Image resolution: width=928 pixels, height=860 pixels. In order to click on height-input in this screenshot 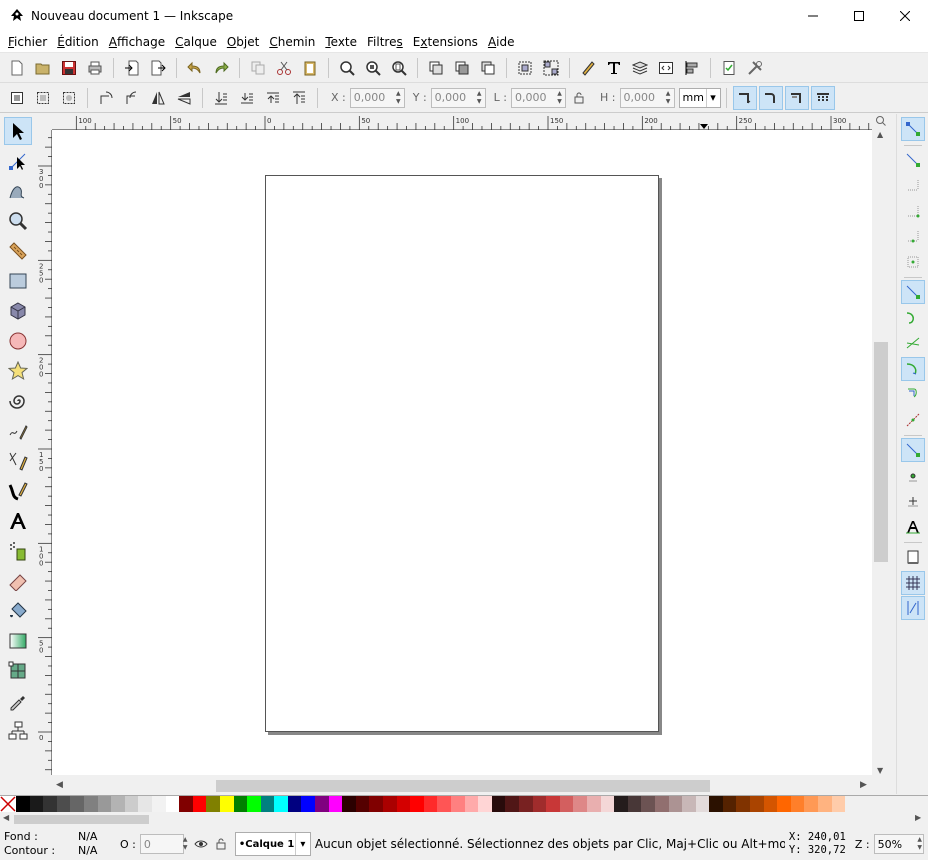, I will do `click(641, 97)`.